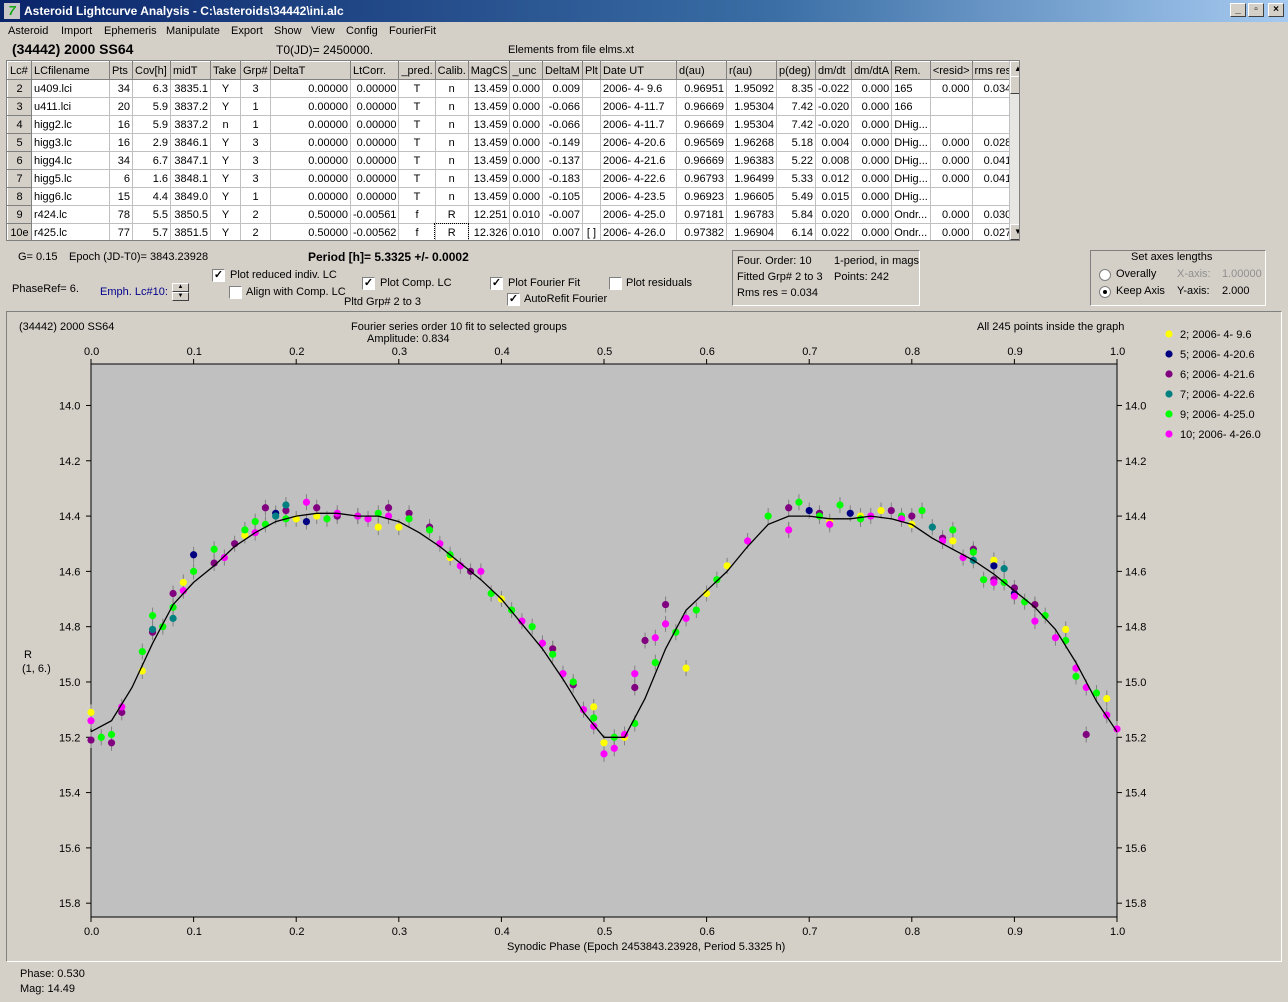 This screenshot has width=1288, height=1002. What do you see at coordinates (833, 106) in the screenshot?
I see `table-cell: -0.020` at bounding box center [833, 106].